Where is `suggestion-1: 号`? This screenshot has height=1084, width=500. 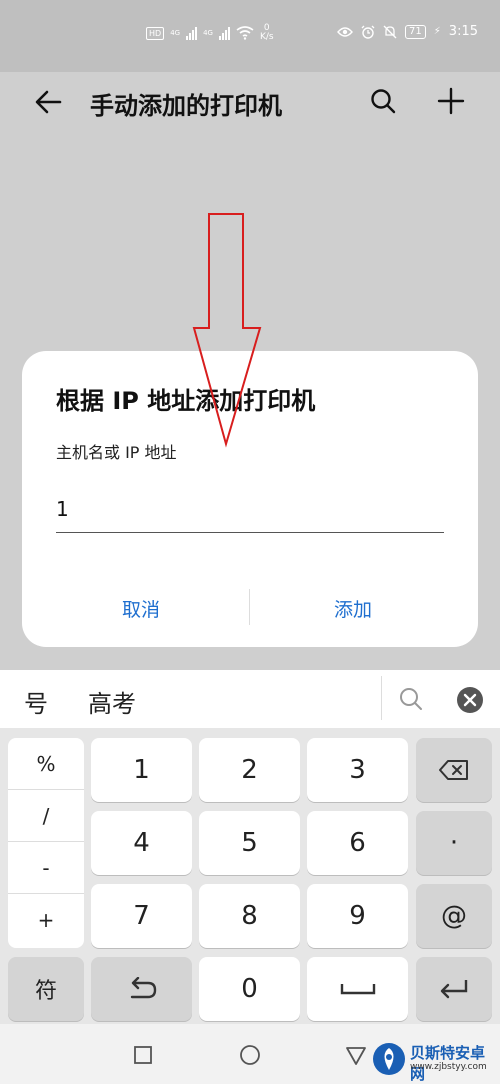 suggestion-1: 号 is located at coordinates (36, 701).